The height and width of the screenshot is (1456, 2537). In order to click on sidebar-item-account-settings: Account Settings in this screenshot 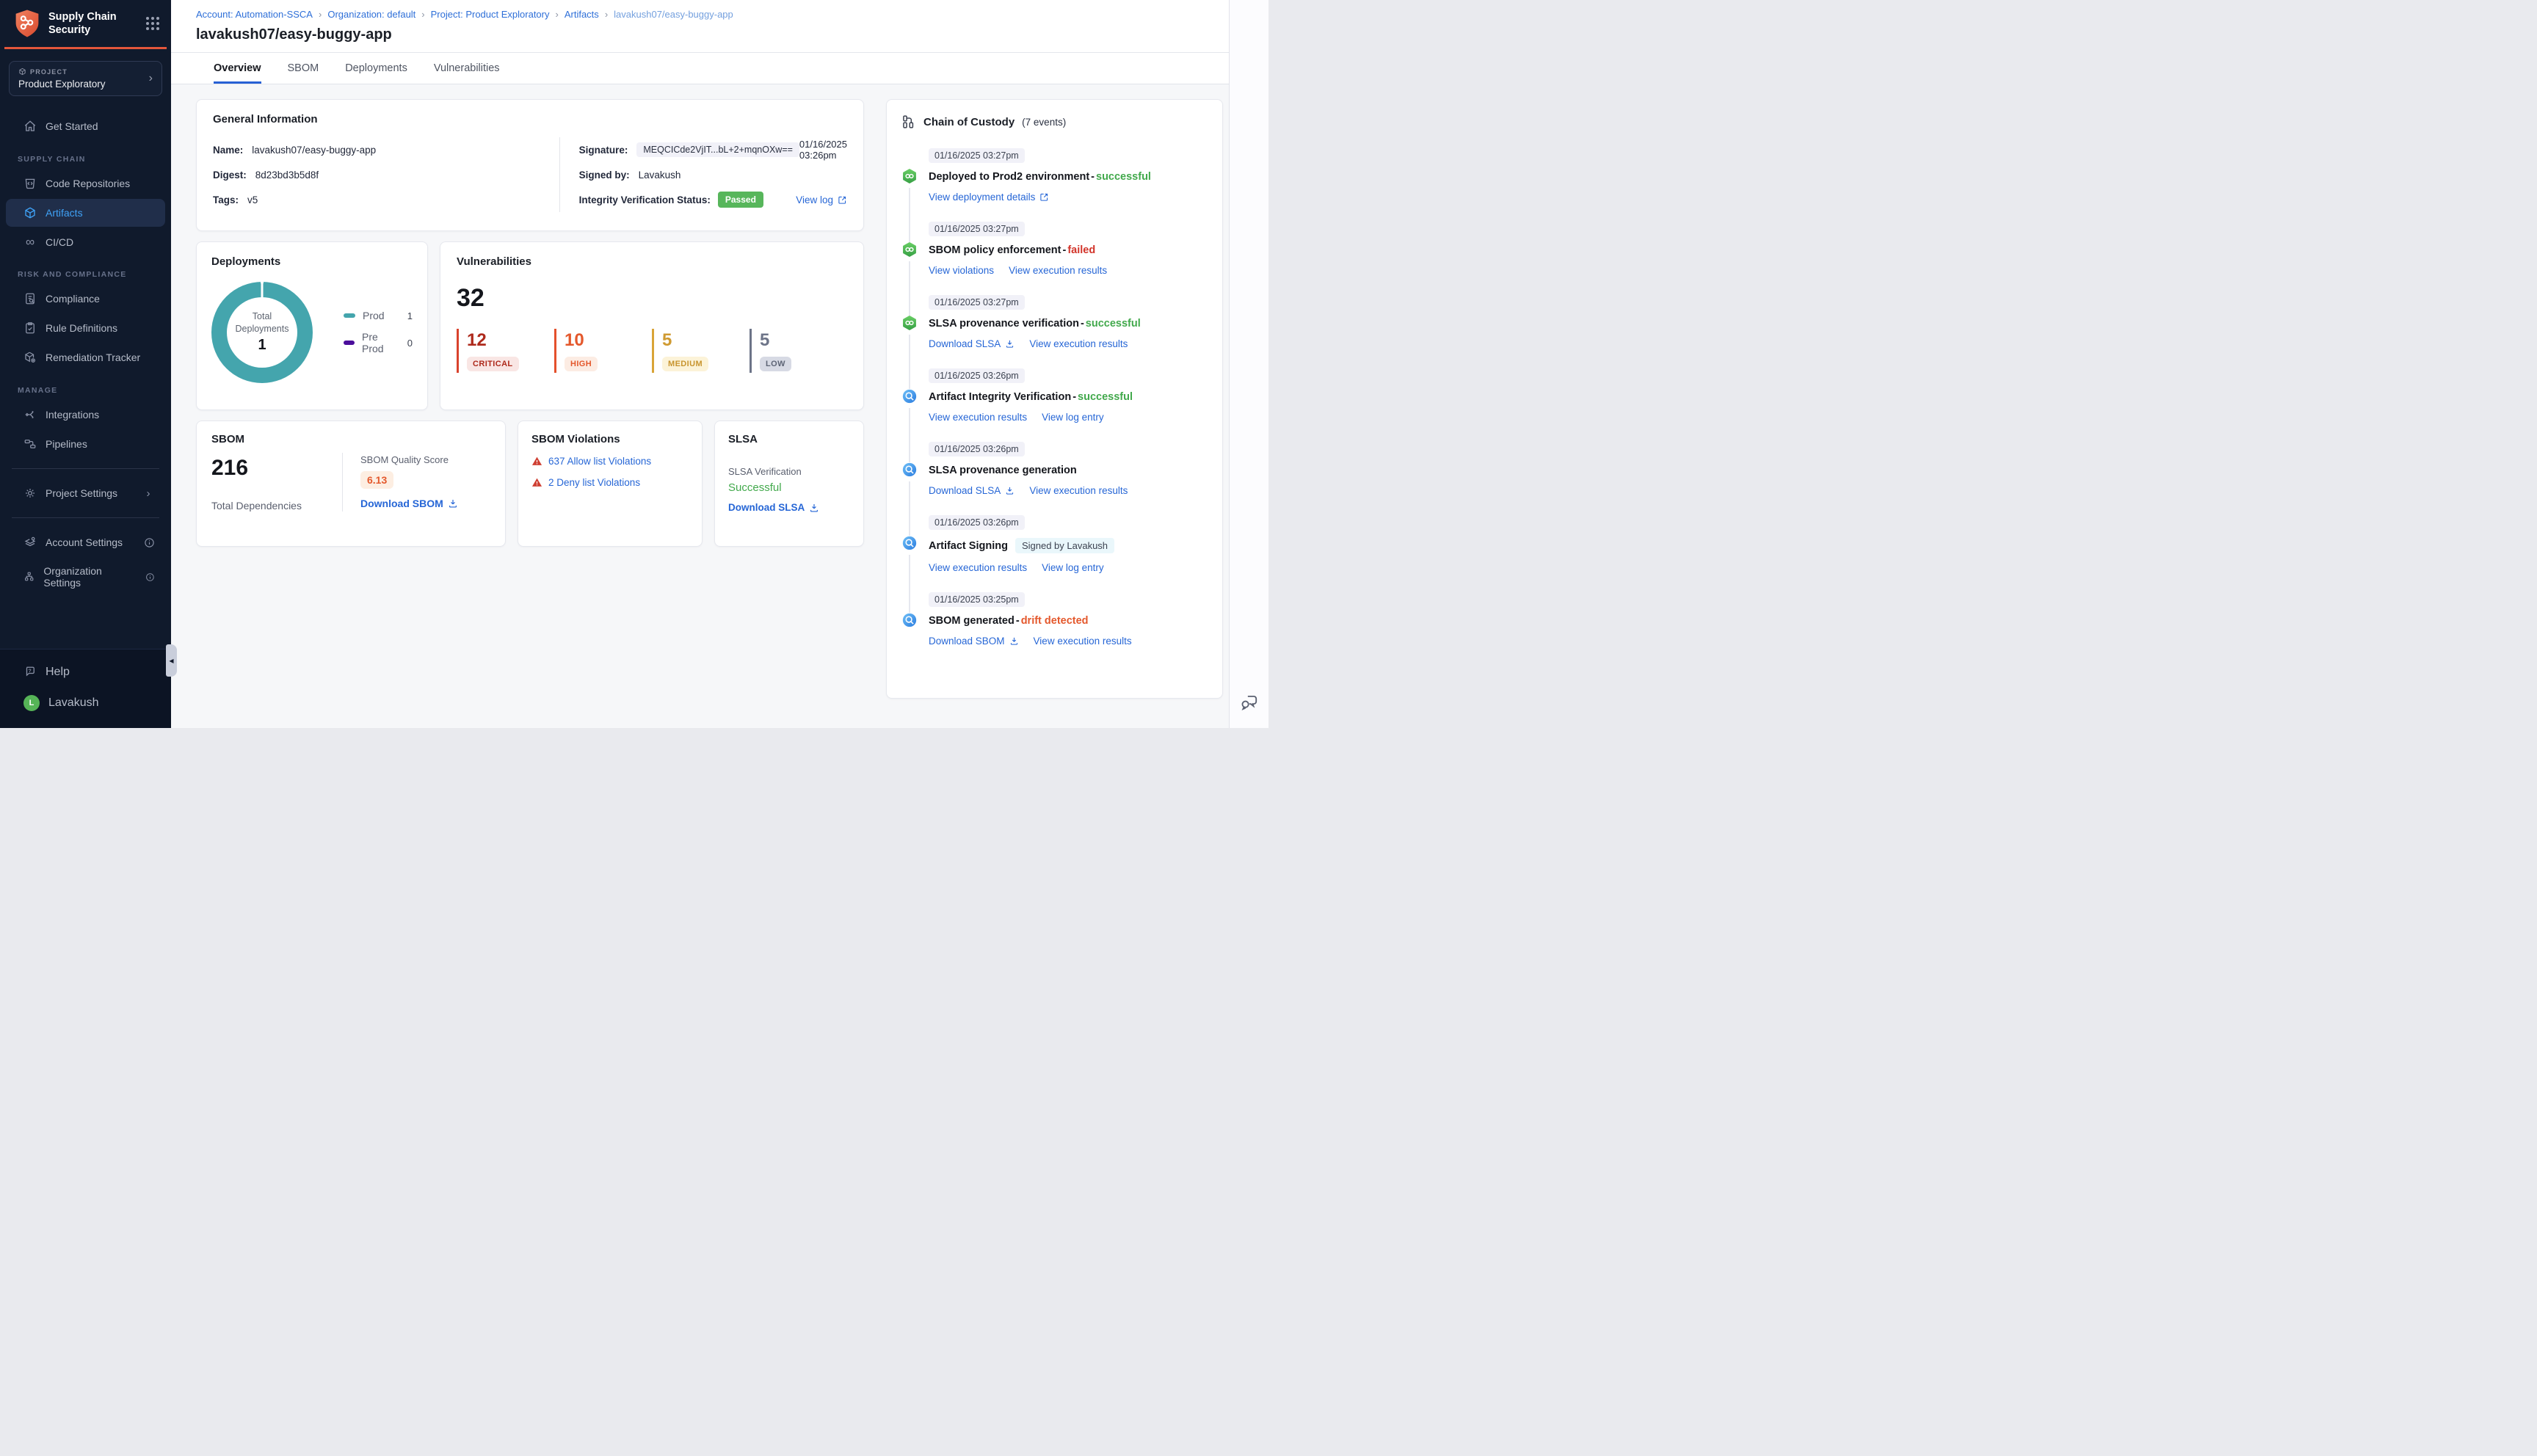, I will do `click(85, 542)`.